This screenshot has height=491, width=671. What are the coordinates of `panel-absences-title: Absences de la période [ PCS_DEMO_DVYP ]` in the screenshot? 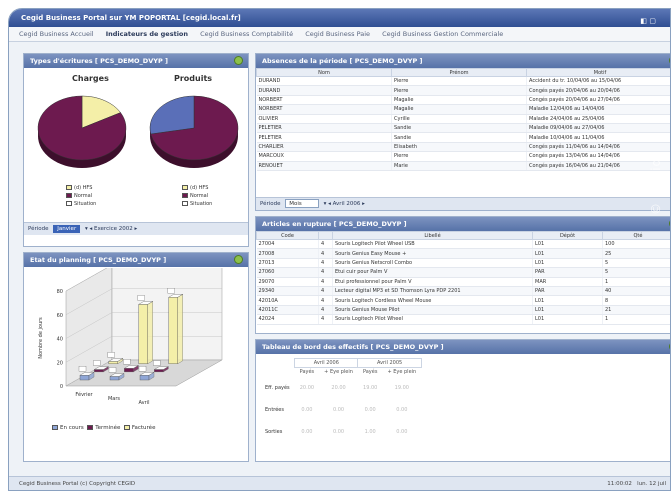 It's located at (342, 61).